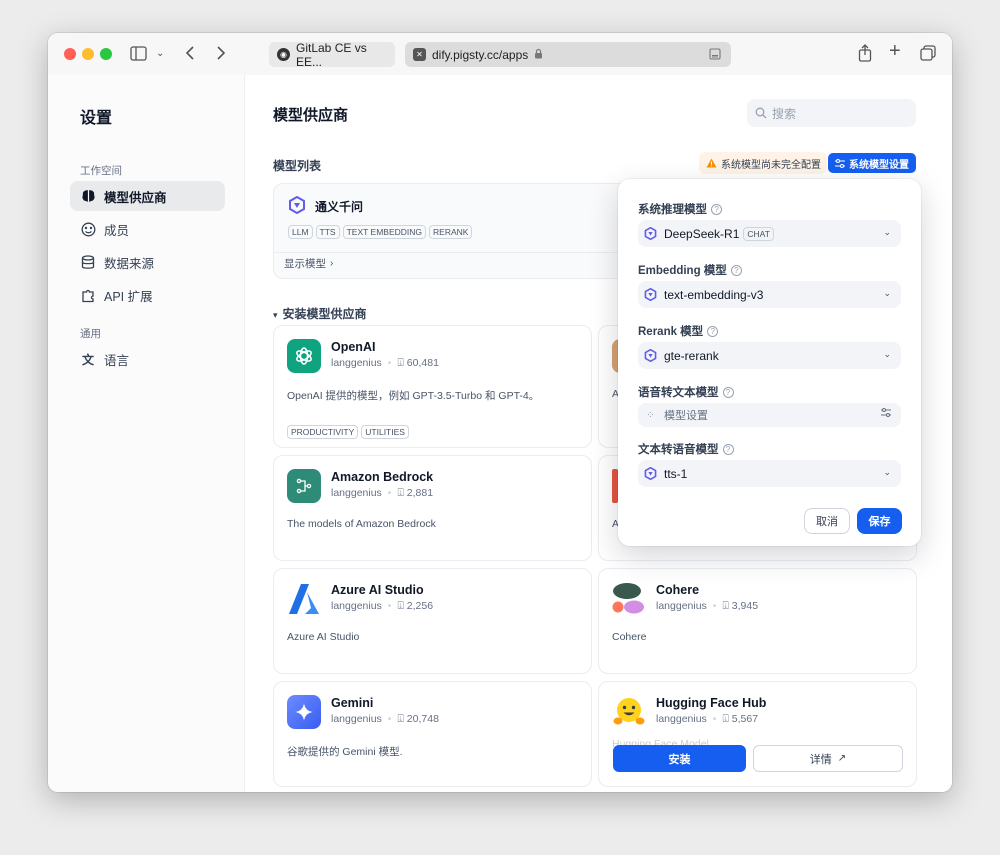 This screenshot has height=855, width=1000. Describe the element at coordinates (711, 703) in the screenshot. I see `provider-name: Hugging Face Hub` at that location.